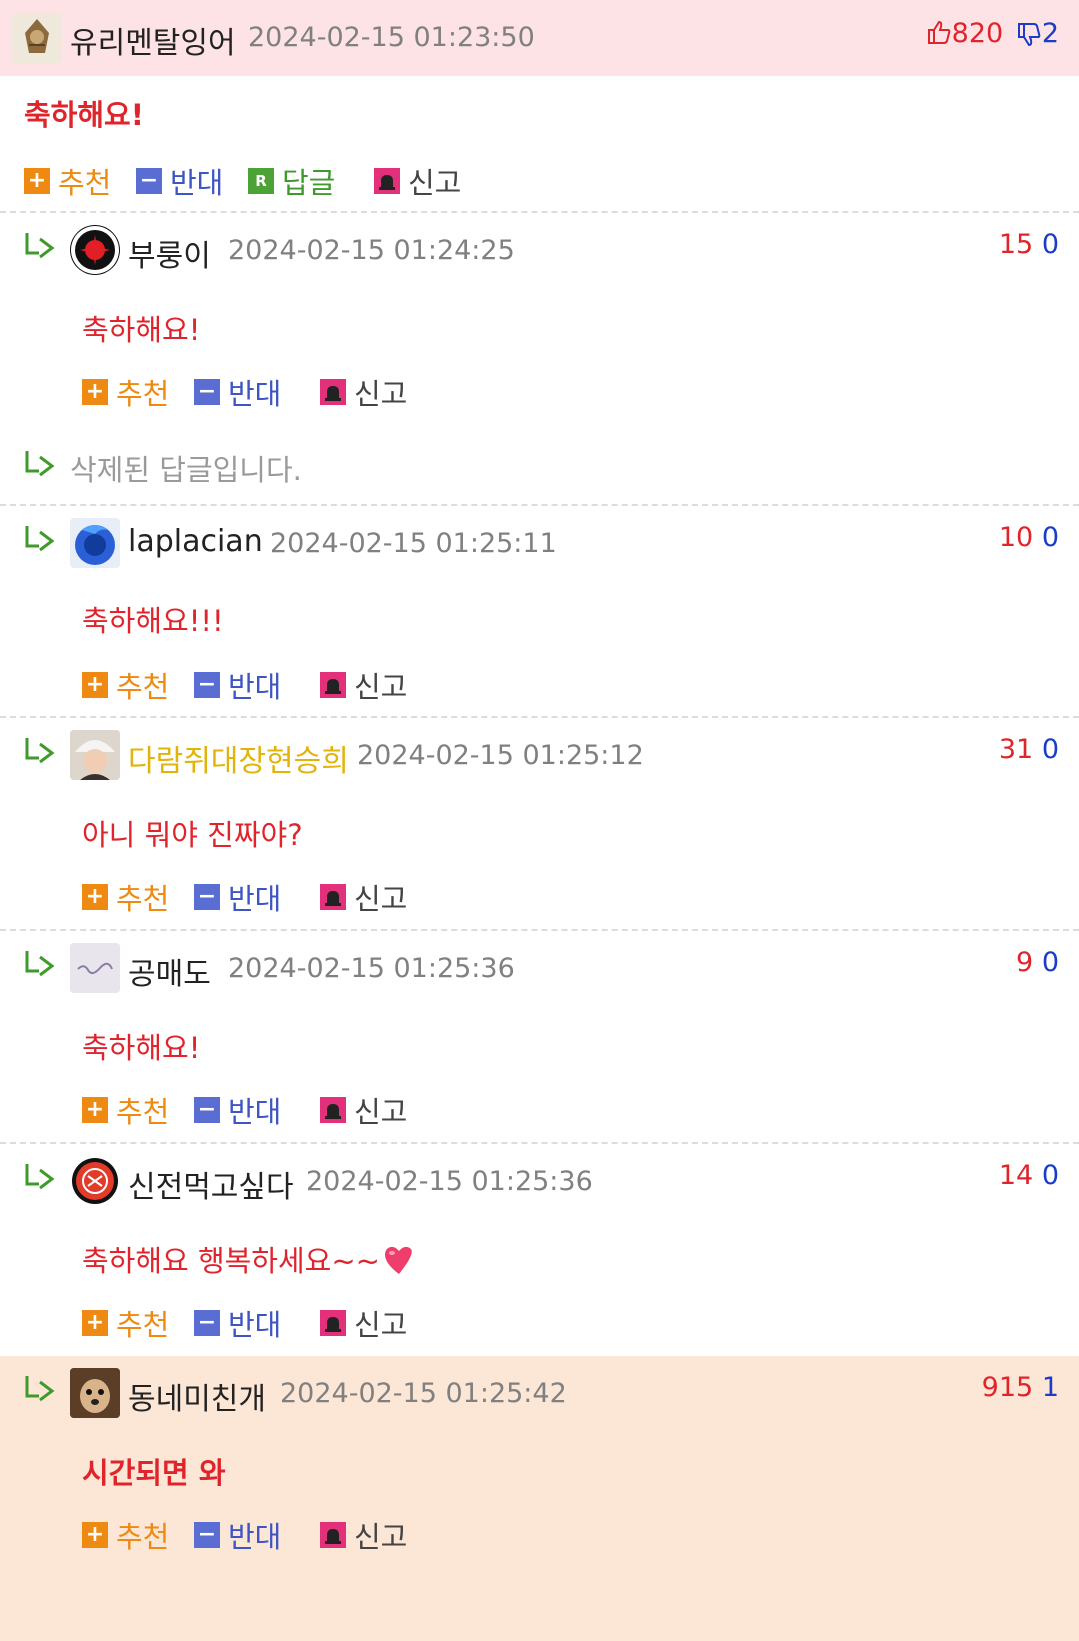 The height and width of the screenshot is (1641, 1079). I want to click on up-count: 820, so click(977, 33).